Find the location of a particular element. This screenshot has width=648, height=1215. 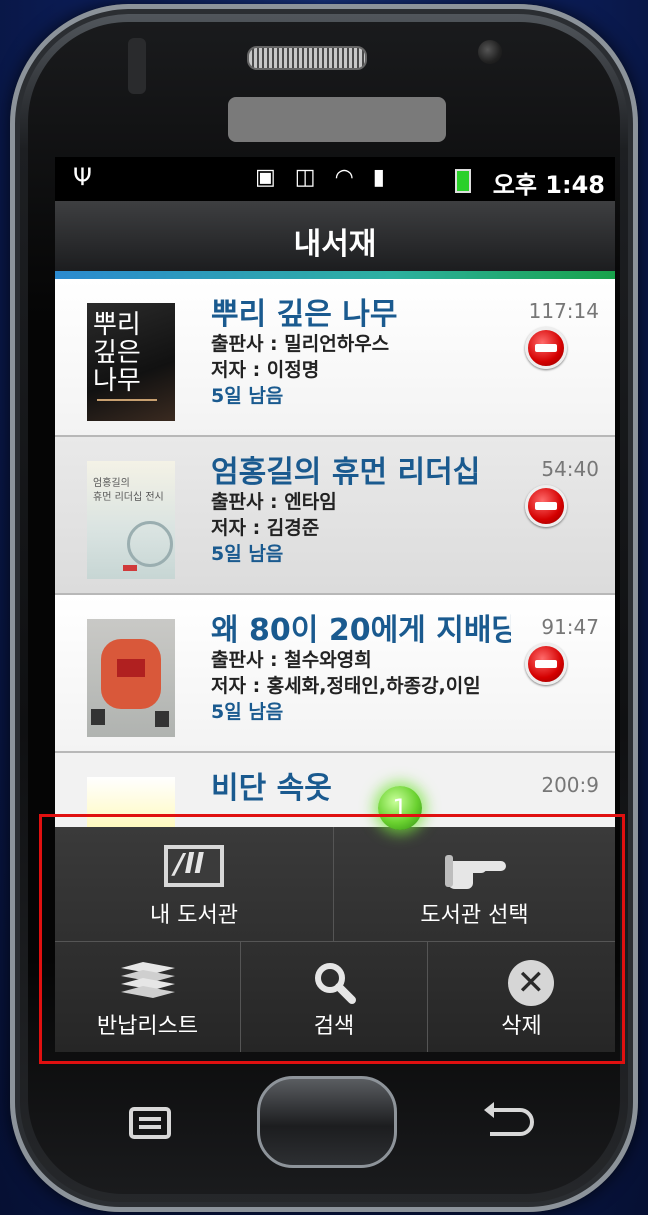

vibrate-icon: ◫ is located at coordinates (308, 177).